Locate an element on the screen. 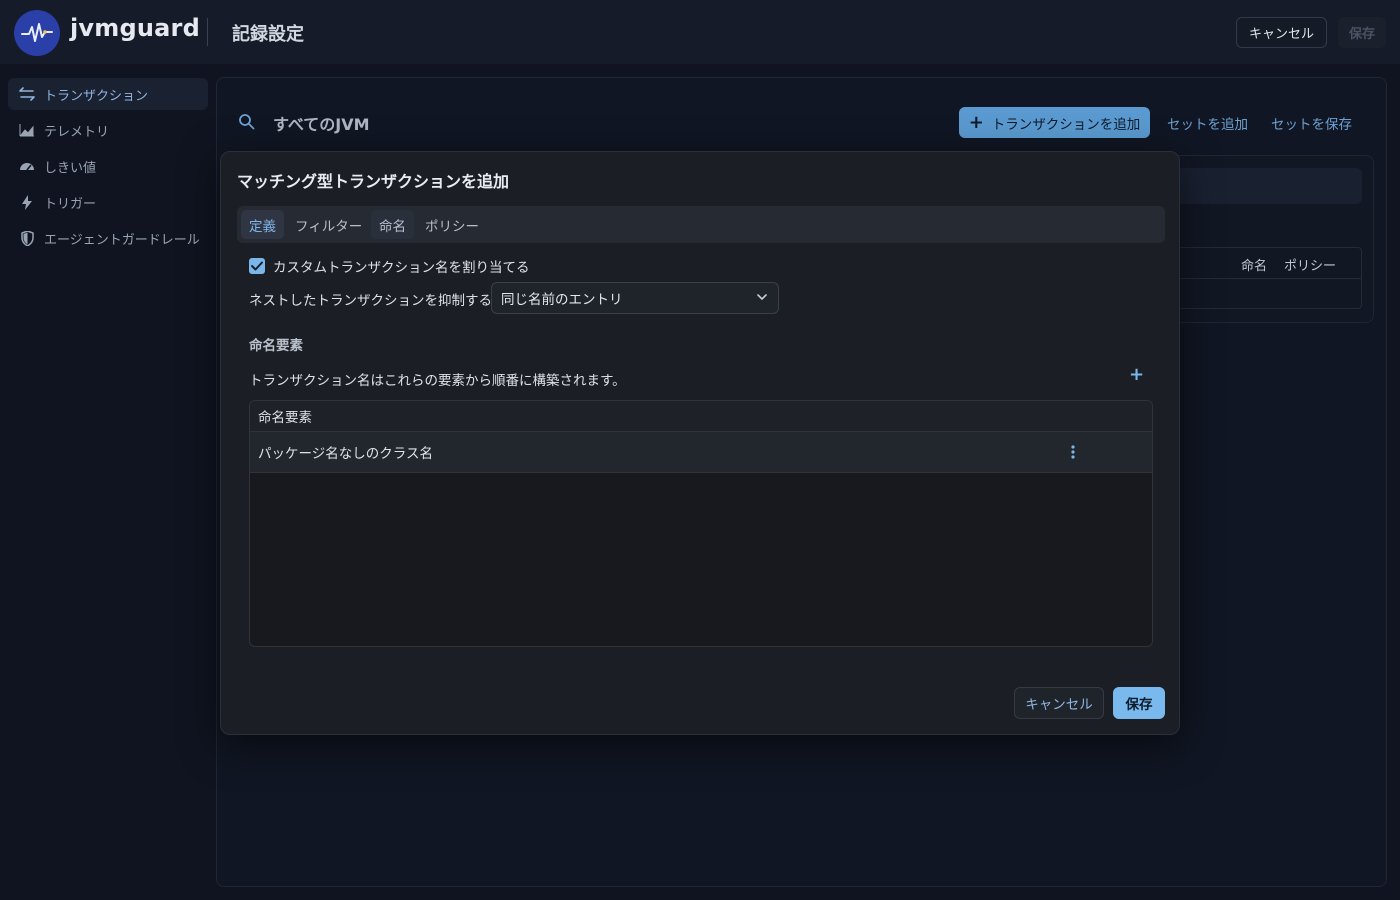 The width and height of the screenshot is (1400, 900). transaction-arrows-icon is located at coordinates (27, 94).